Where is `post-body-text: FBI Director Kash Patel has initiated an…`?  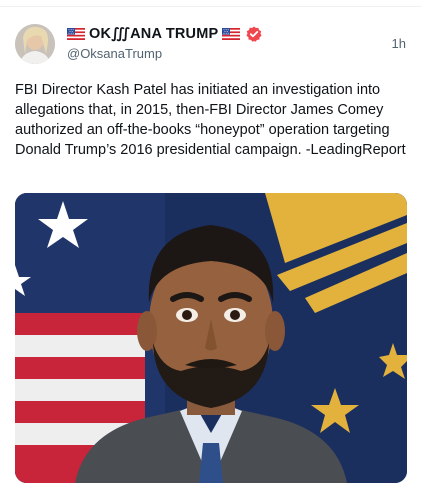 post-body-text: FBI Director Kash Patel has initiated an… is located at coordinates (210, 120).